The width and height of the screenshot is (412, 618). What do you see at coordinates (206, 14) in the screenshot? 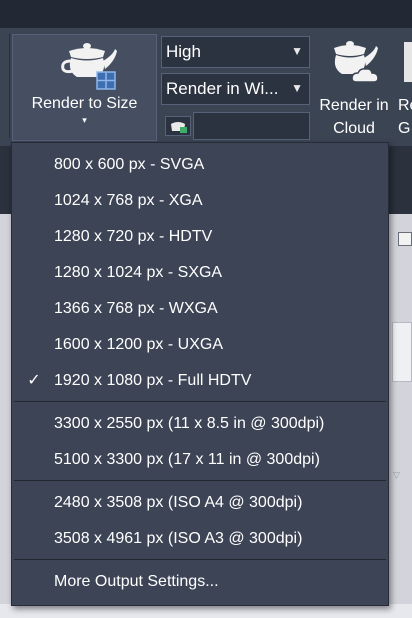
I see `title-bar` at bounding box center [206, 14].